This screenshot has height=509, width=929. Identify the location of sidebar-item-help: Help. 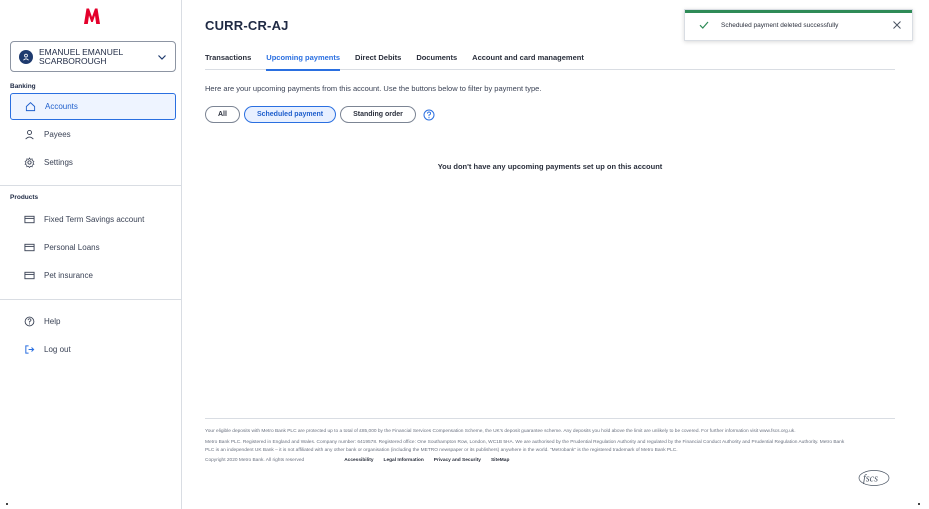
(93, 321).